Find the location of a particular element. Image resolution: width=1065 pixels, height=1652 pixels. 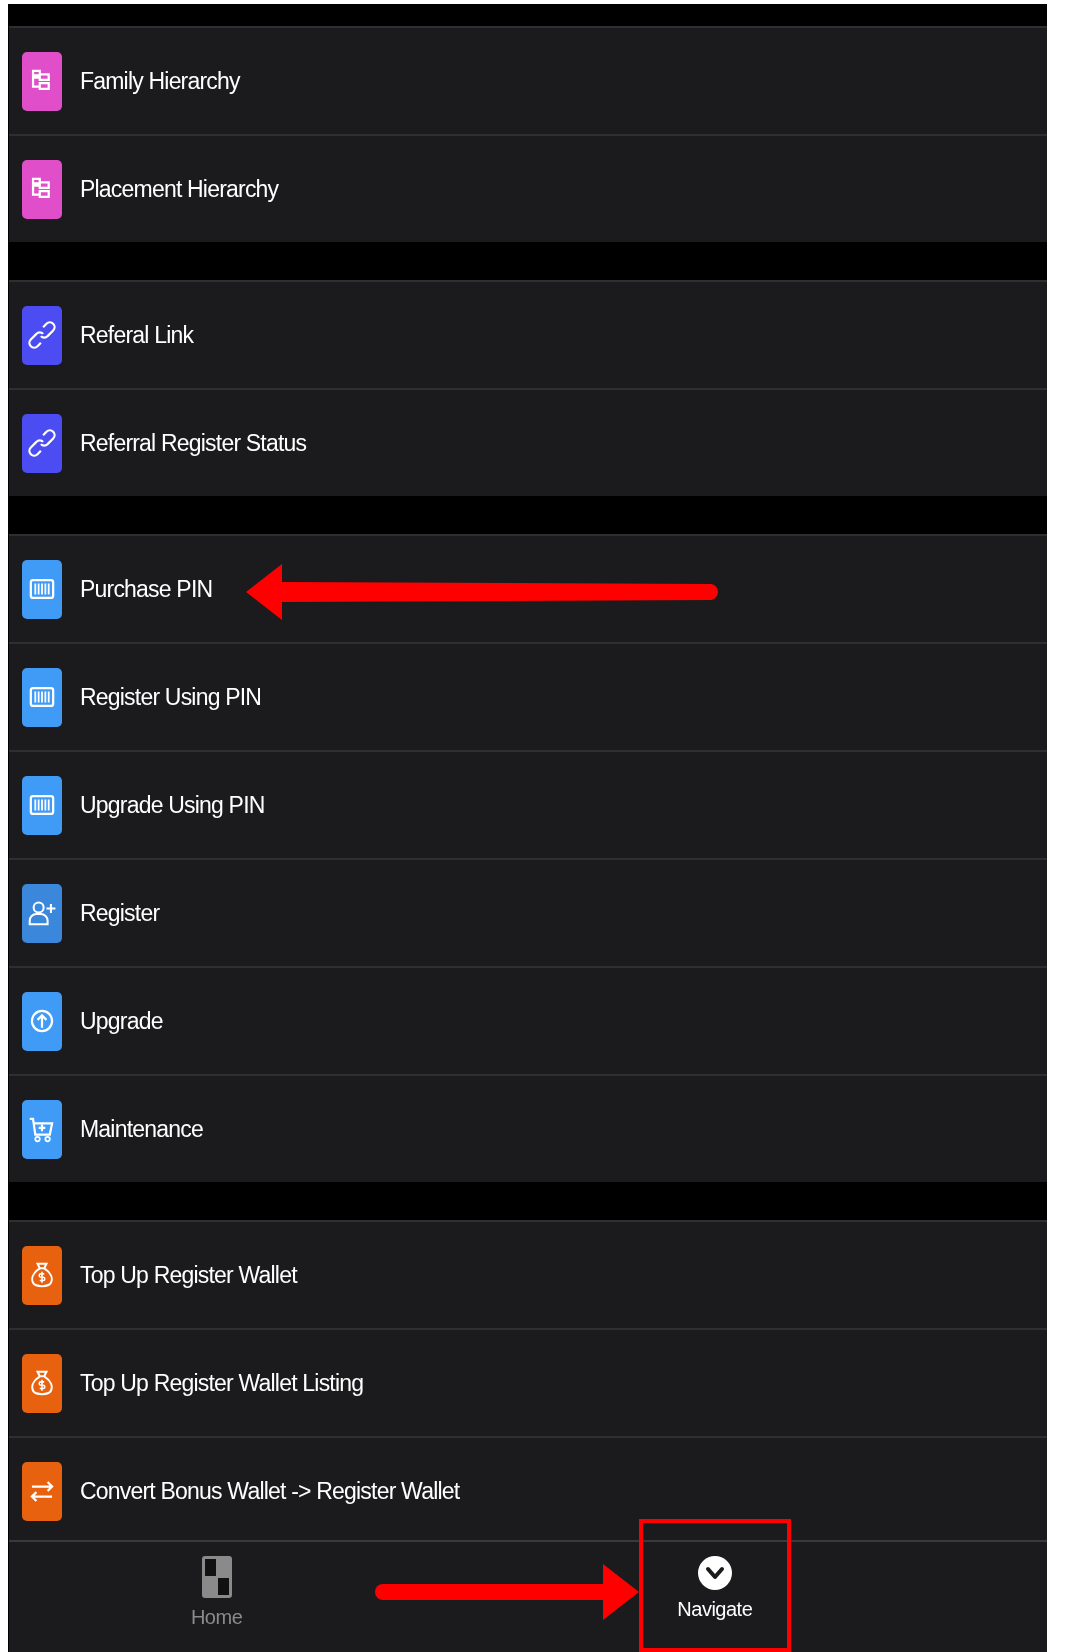

chevron-down-icon is located at coordinates (714, 1573).